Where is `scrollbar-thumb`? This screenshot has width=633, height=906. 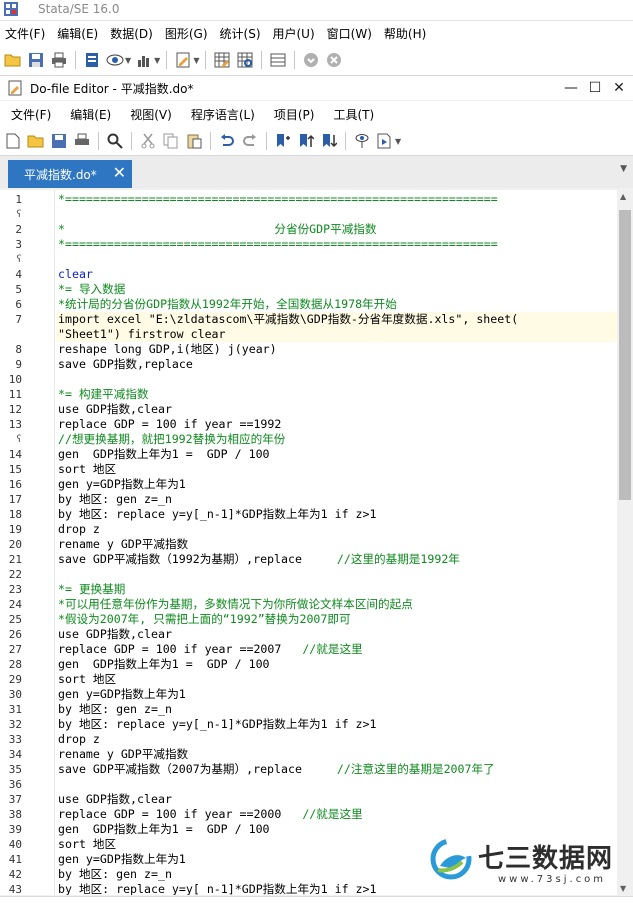
scrollbar-thumb is located at coordinates (625, 355).